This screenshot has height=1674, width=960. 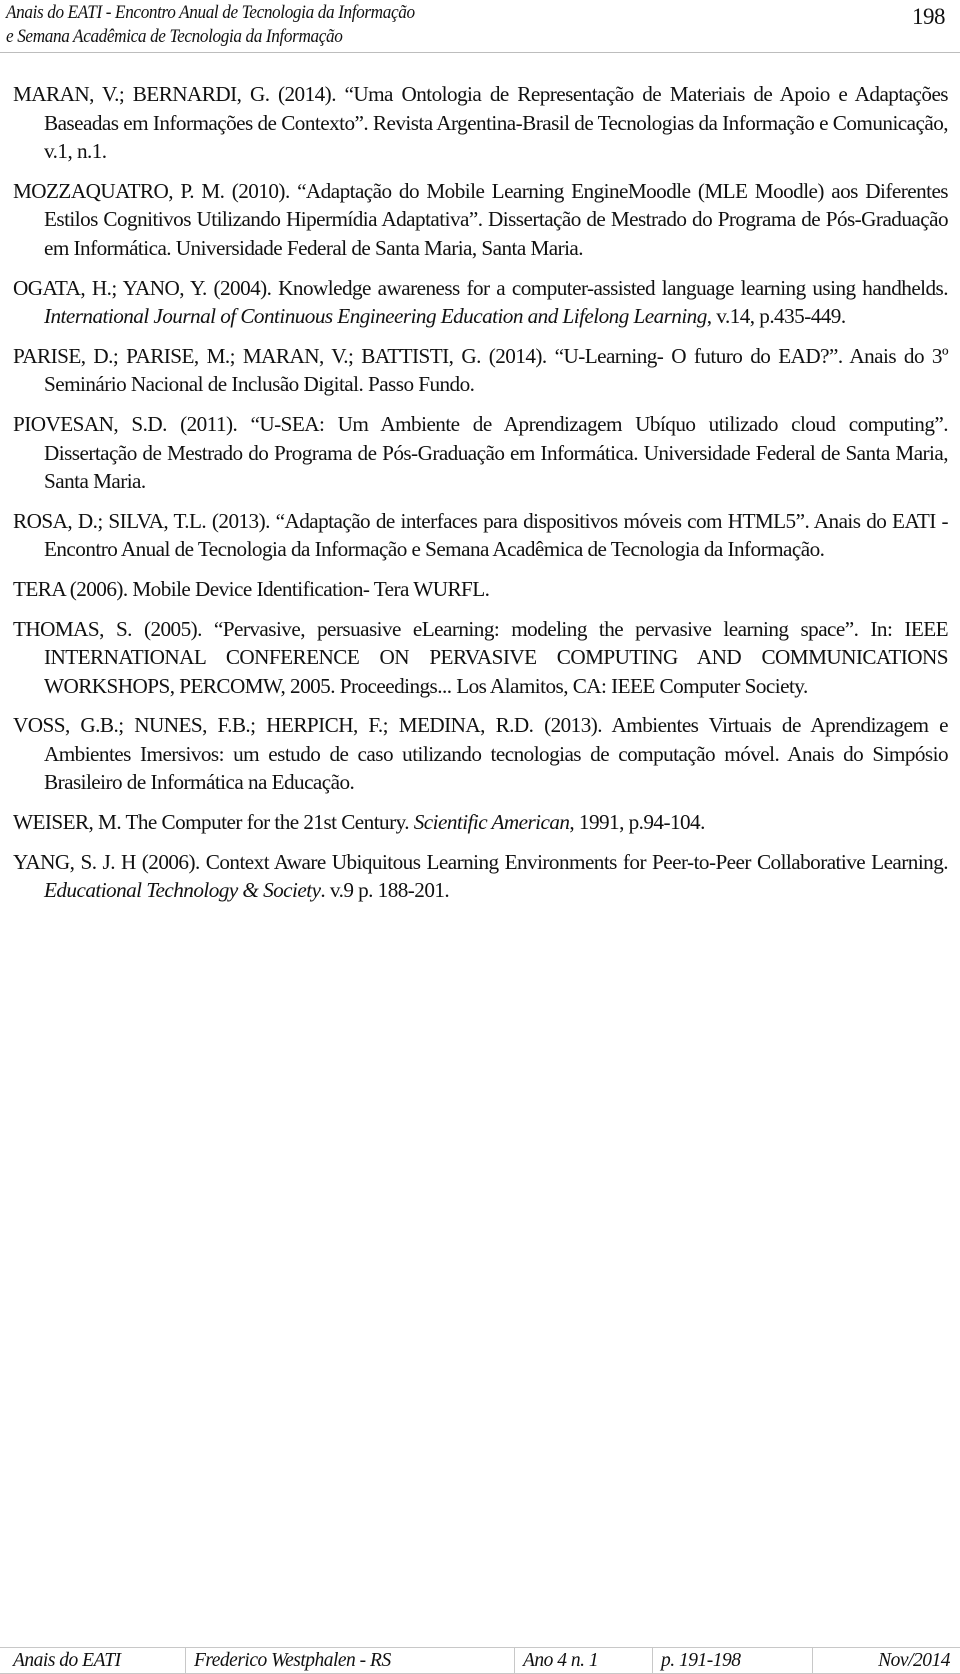 What do you see at coordinates (914, 1660) in the screenshot?
I see `footer-date: Nov/2014` at bounding box center [914, 1660].